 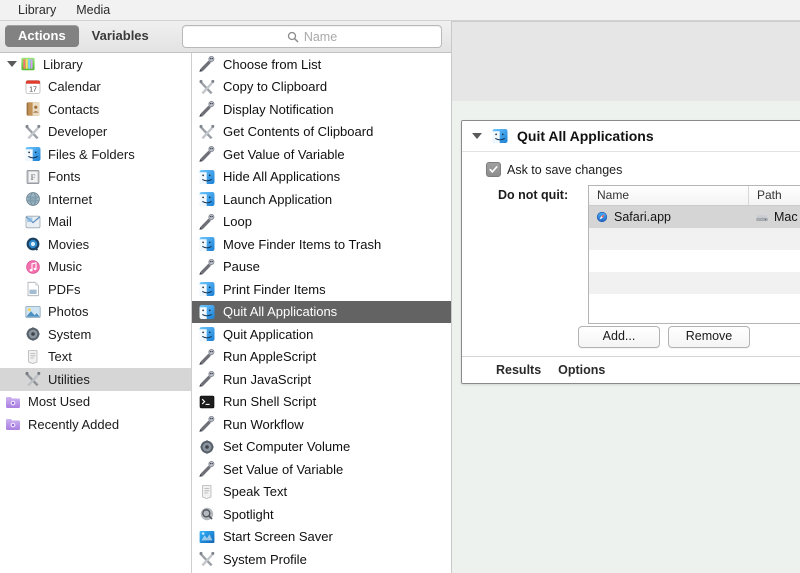 I want to click on sidebar-item-label: Developer, so click(x=78, y=132).